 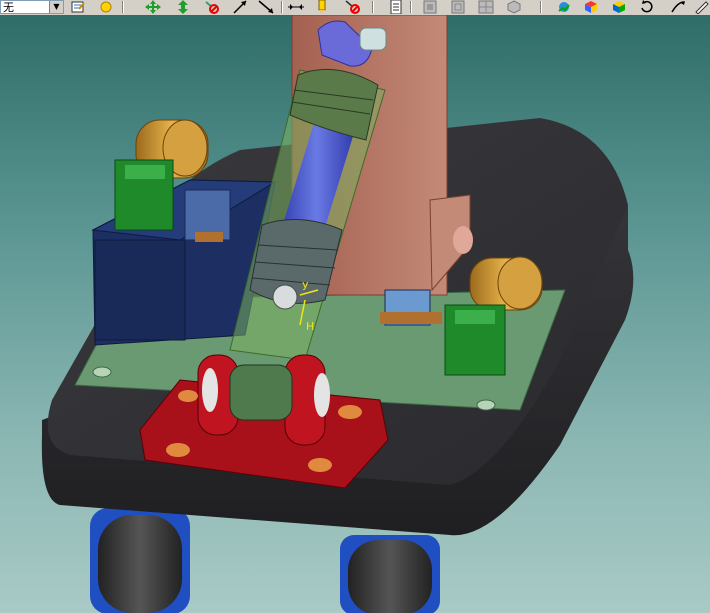 I want to click on wheel-left, so click(x=140, y=560).